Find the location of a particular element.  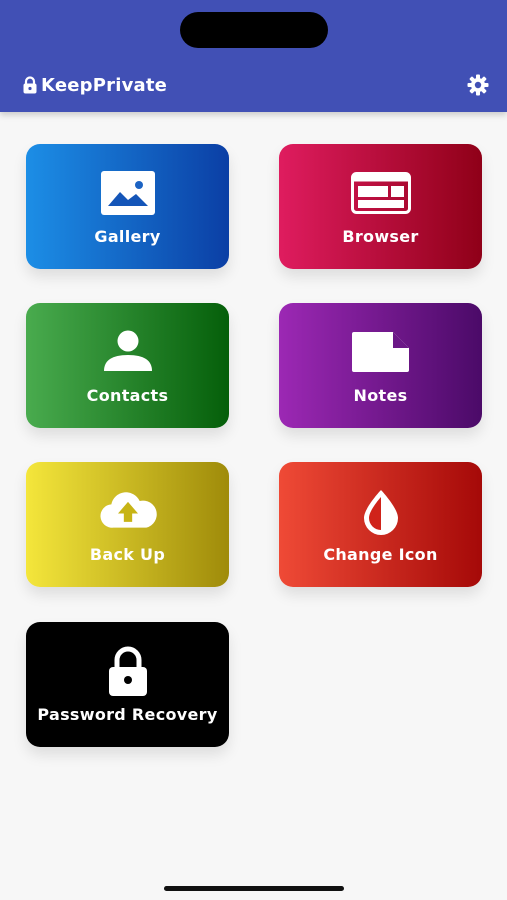

password-recovery-tile: Password Recovery is located at coordinates (127, 684).